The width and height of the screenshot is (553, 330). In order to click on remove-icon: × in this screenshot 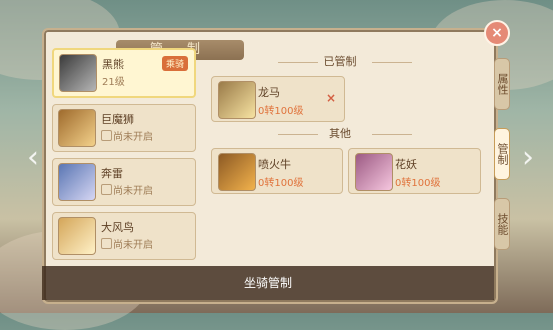, I will do `click(331, 98)`.